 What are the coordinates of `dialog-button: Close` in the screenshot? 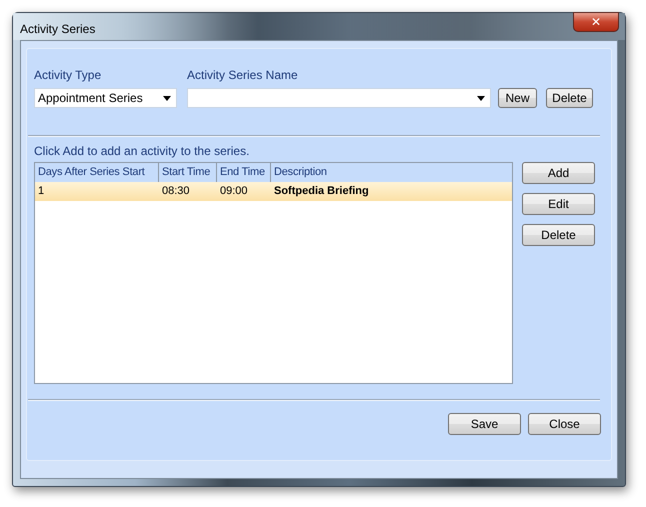 It's located at (564, 424).